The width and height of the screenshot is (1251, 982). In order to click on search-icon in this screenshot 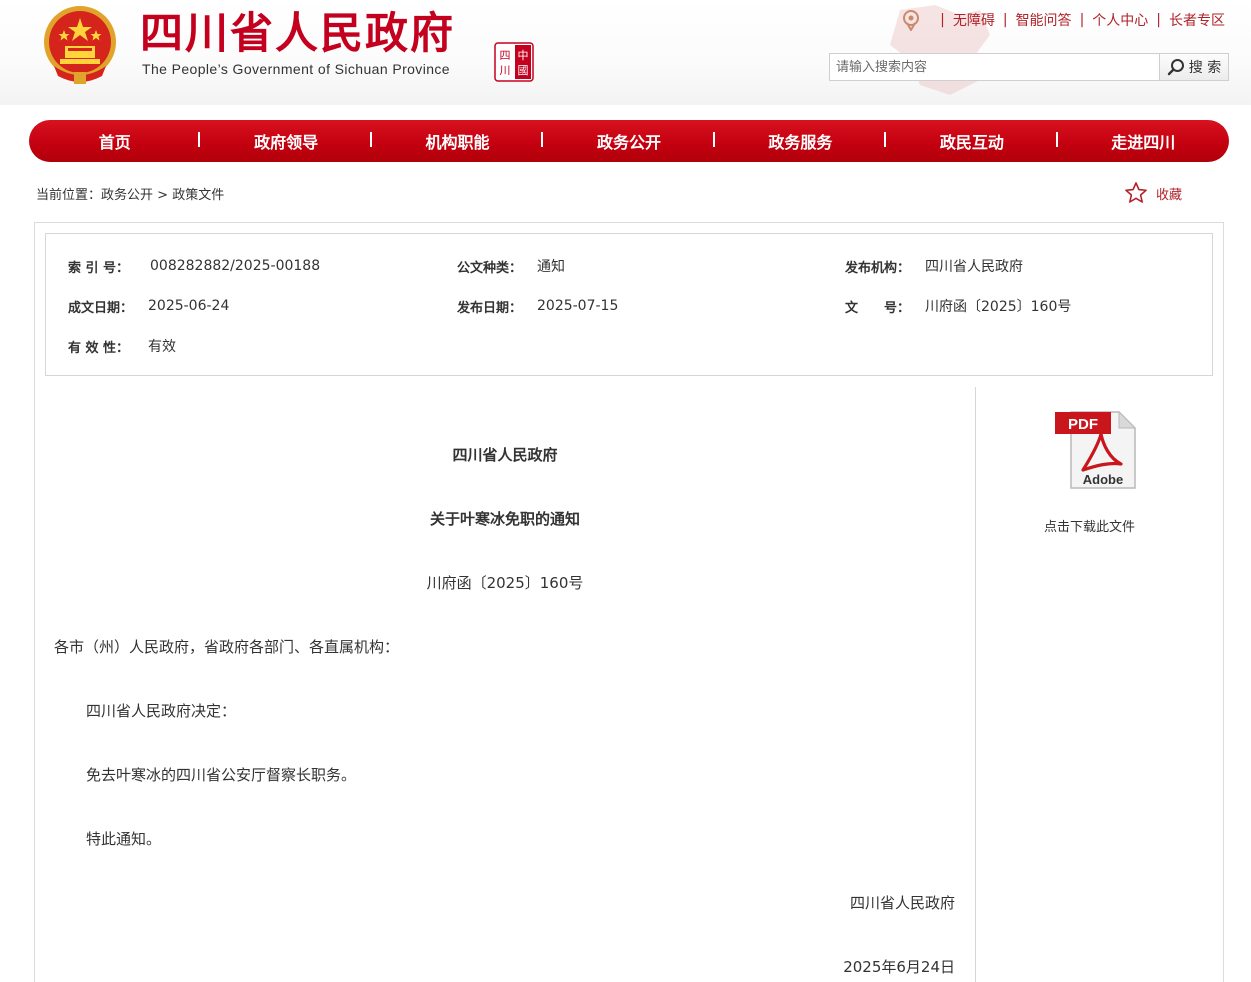, I will do `click(1175, 67)`.